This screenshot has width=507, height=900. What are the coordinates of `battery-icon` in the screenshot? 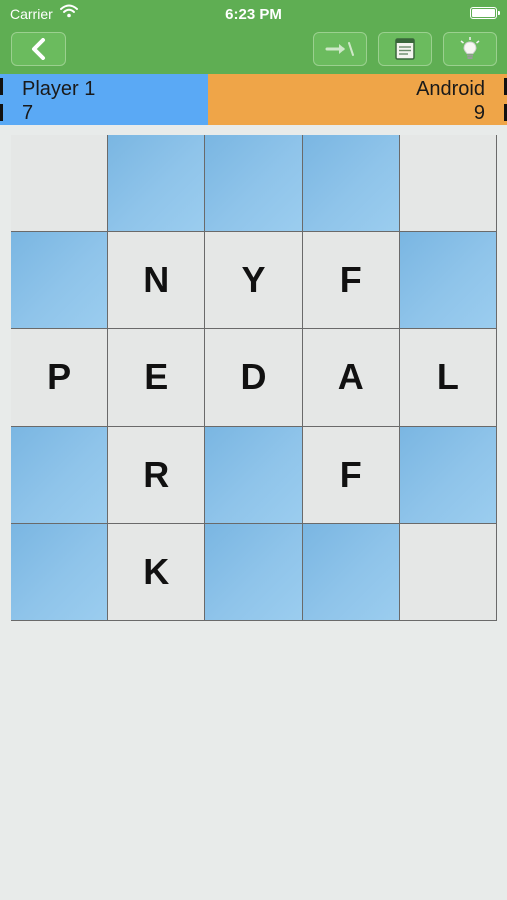 It's located at (485, 13).